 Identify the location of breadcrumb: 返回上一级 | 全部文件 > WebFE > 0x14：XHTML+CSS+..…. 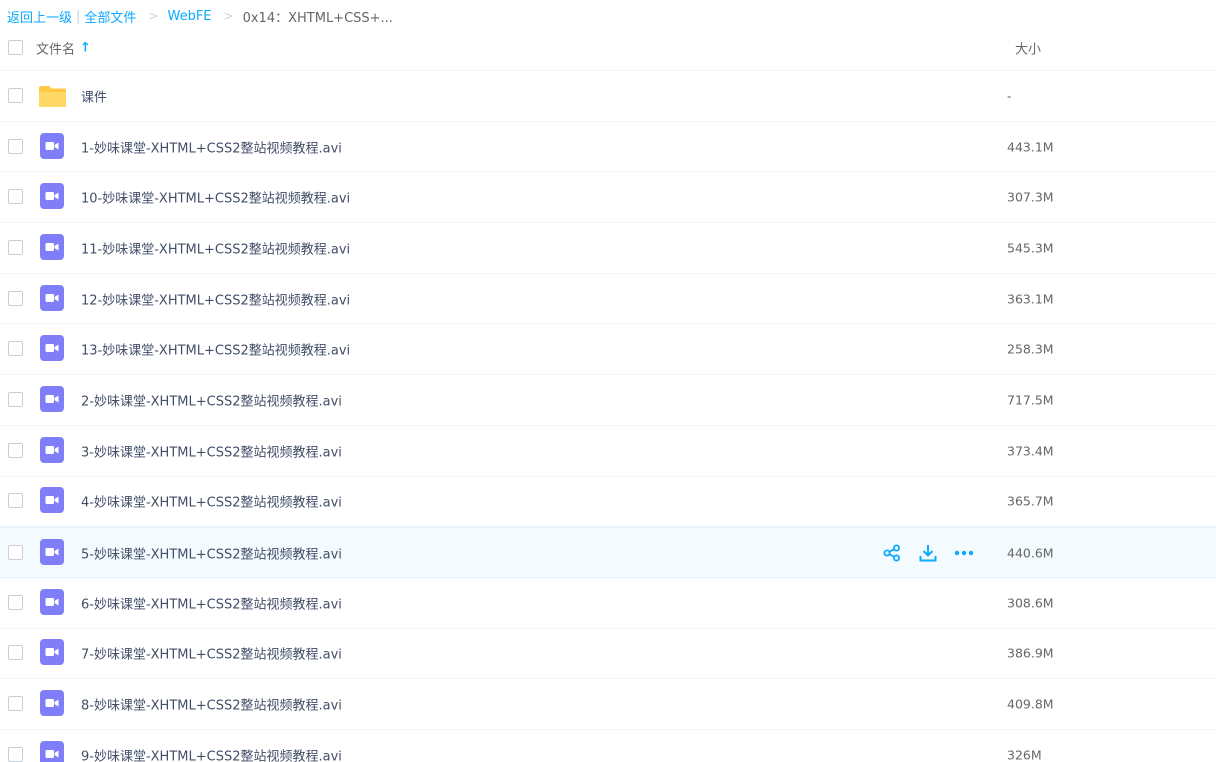
(200, 16).